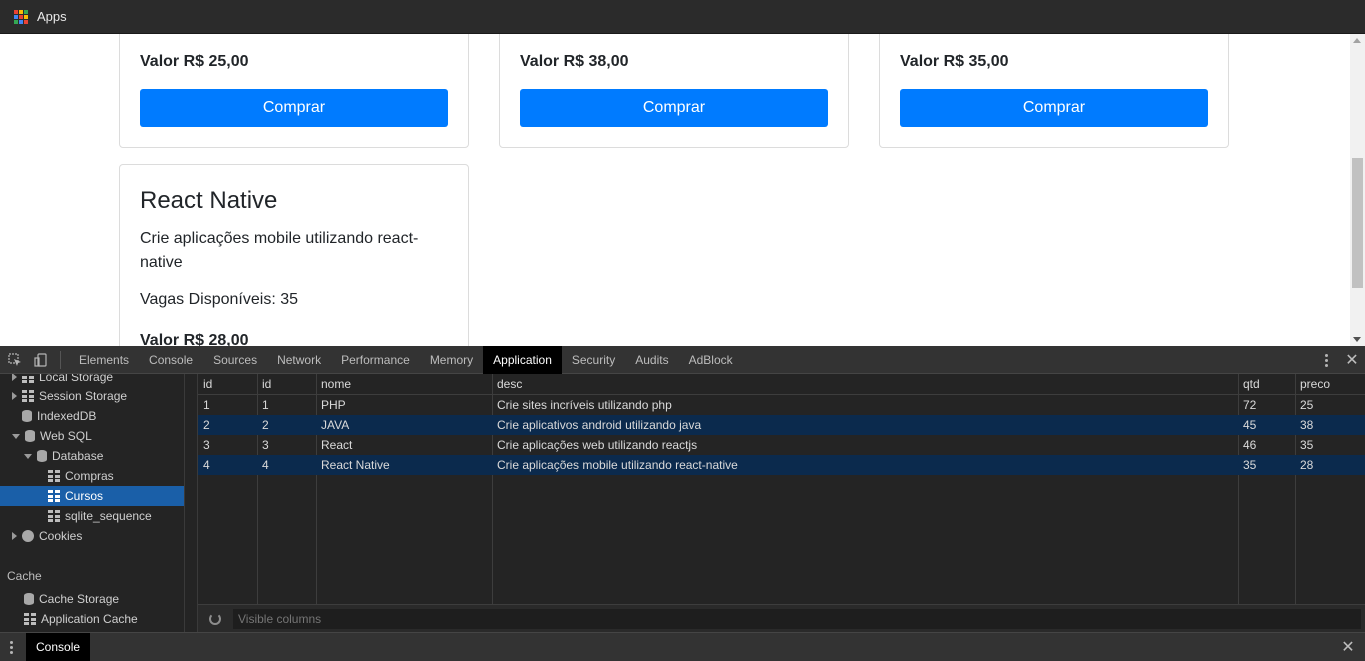 The image size is (1365, 661). I want to click on tree-table-compras: Compras, so click(81, 476).